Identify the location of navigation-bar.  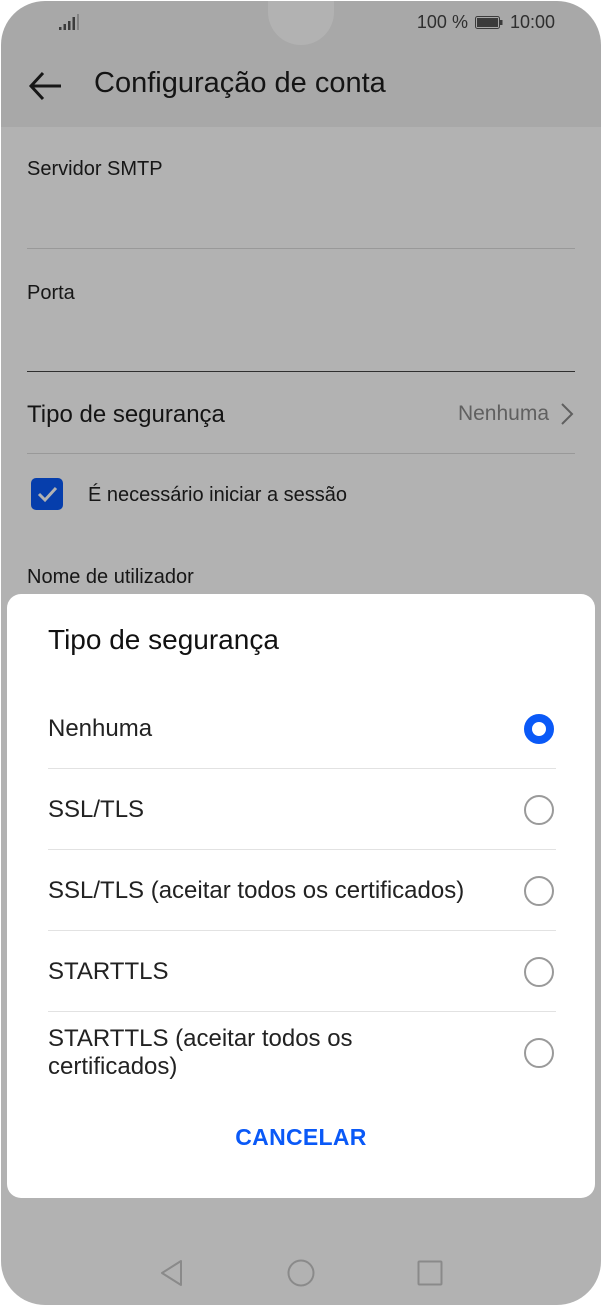
(301, 1273).